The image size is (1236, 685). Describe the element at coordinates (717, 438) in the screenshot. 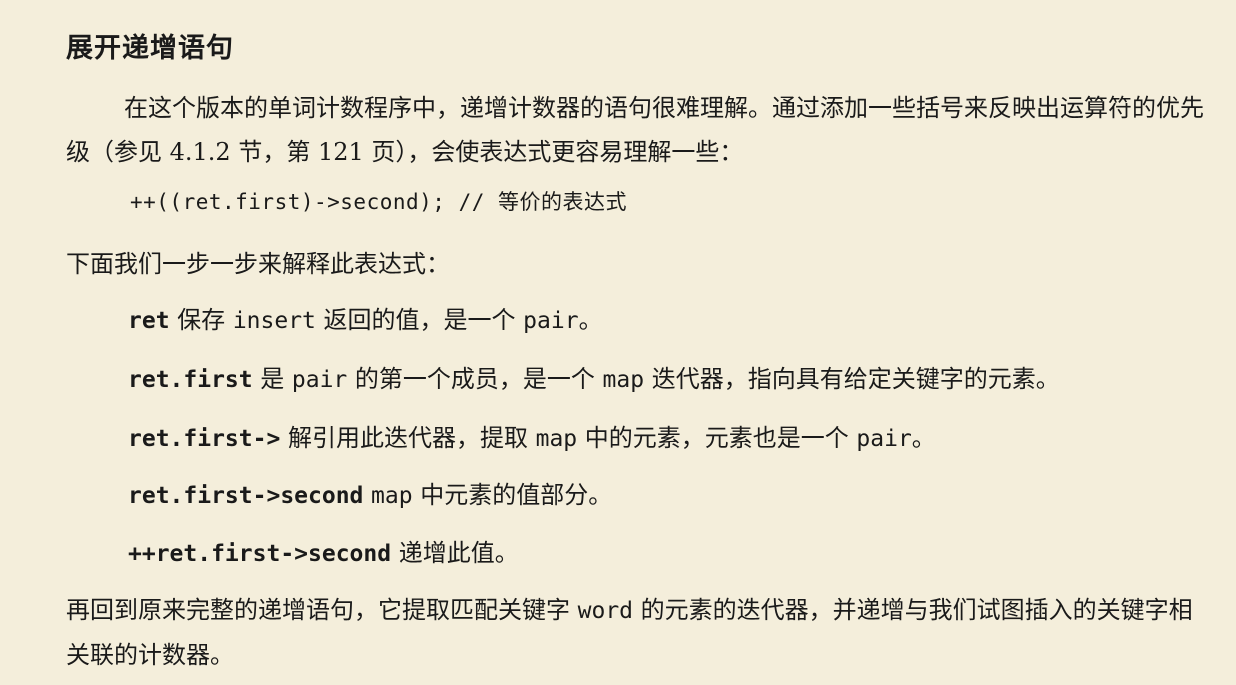

I see `item-text: 中的元素，元素也是一个` at that location.